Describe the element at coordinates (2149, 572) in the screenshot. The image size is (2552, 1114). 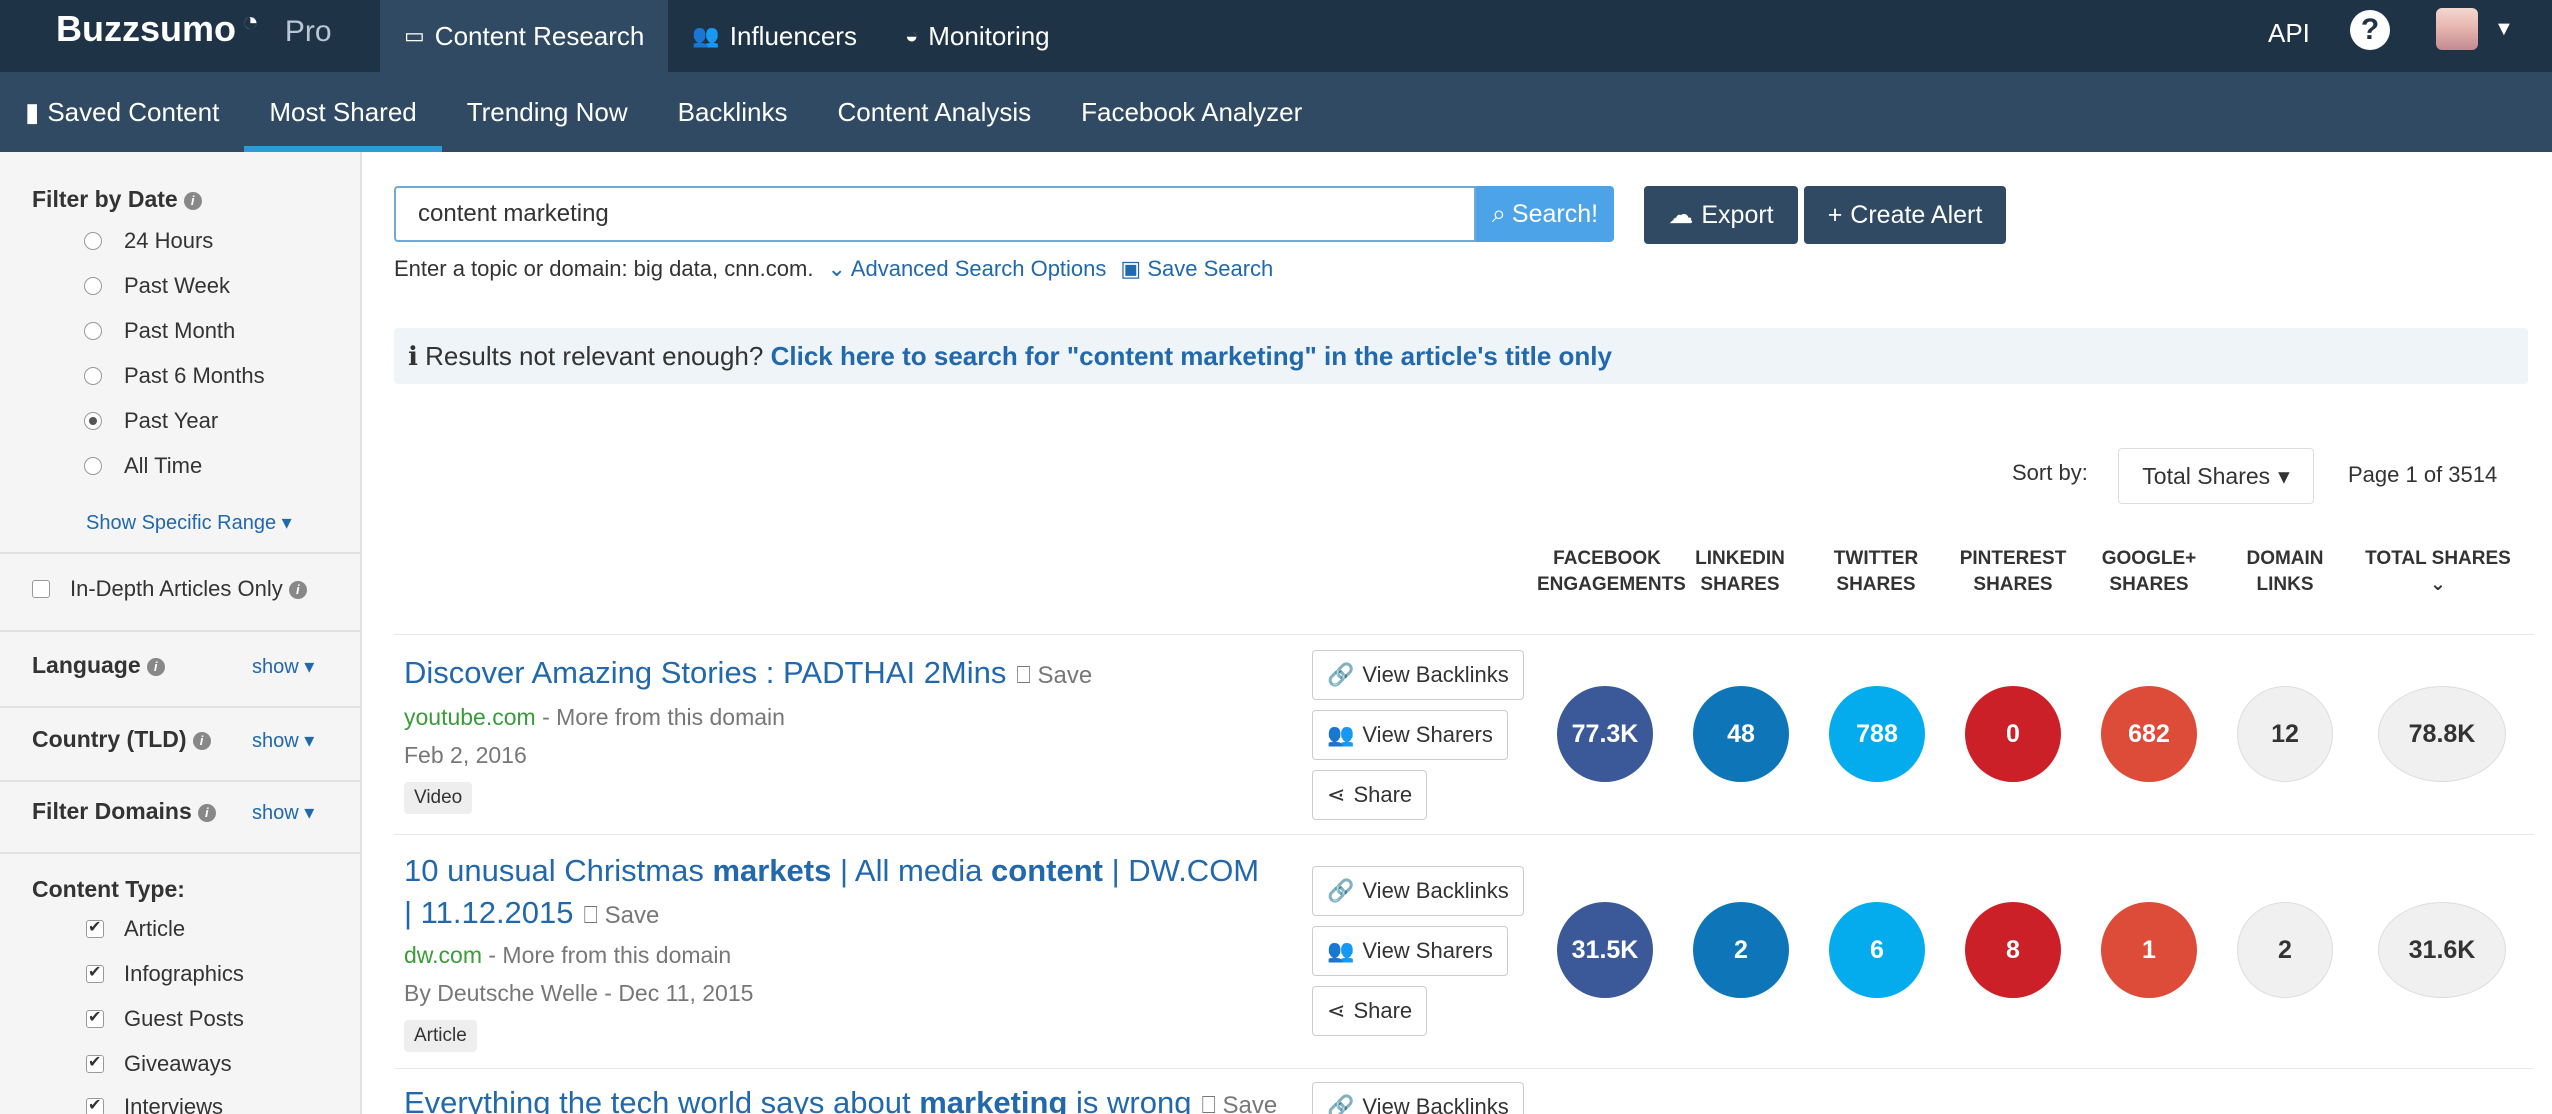
I see `col-google: GOOGLE+ SHARES` at that location.